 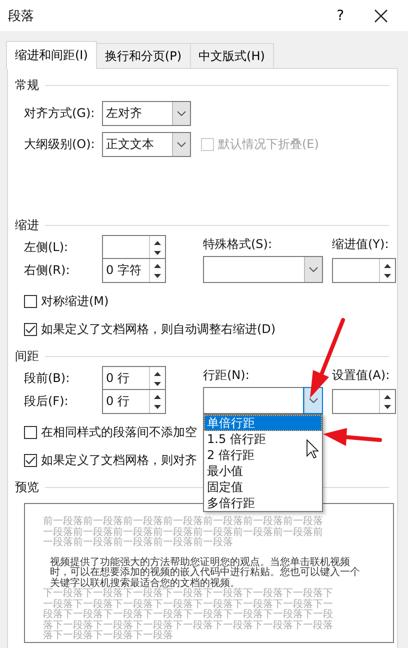 I want to click on checkbox-label: 默认情况下折叠(E), so click(x=268, y=144).